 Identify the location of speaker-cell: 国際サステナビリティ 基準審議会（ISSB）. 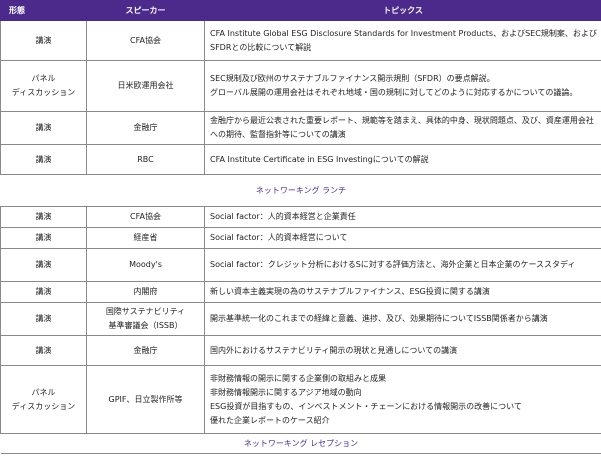
(145, 319).